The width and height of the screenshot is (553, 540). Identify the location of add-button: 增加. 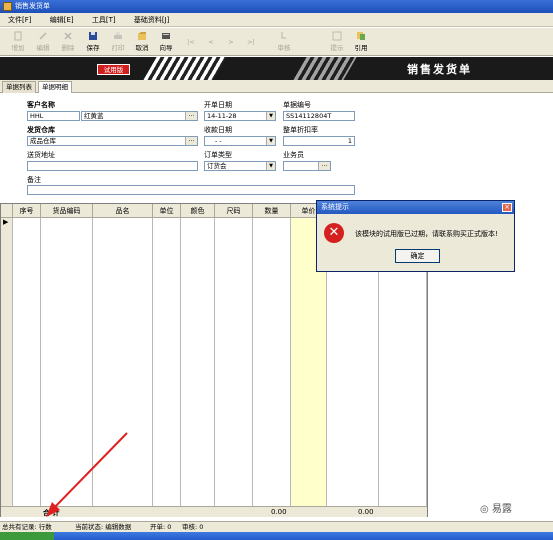
(18, 42).